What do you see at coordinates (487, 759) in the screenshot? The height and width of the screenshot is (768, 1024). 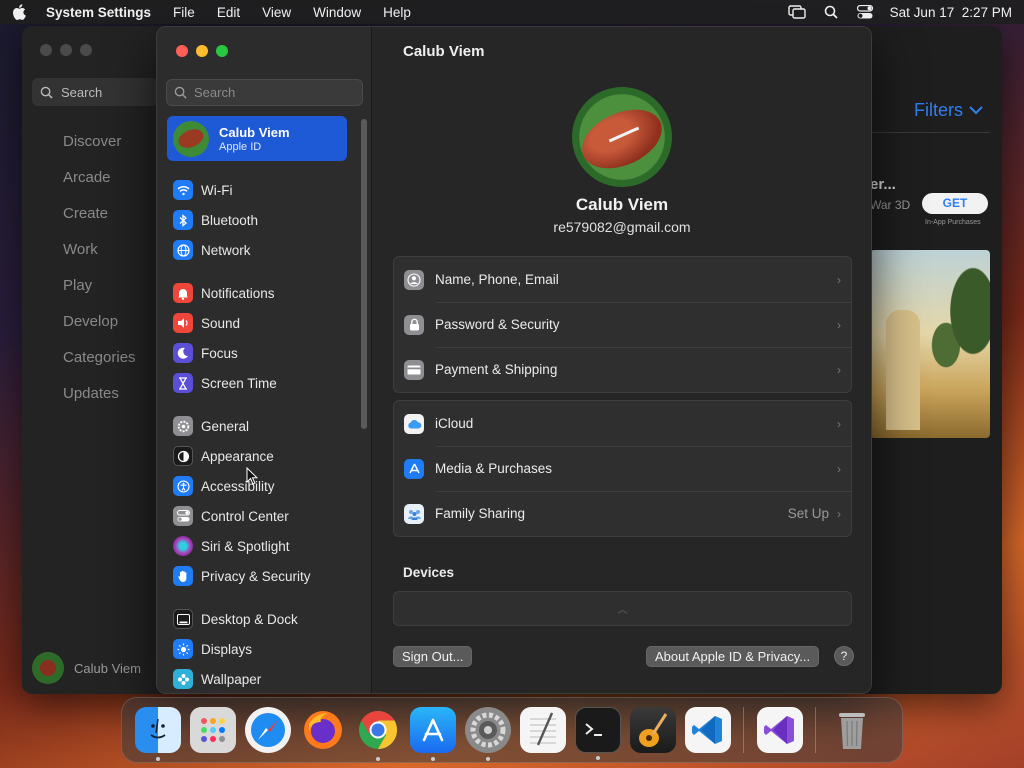 I see `running-indicator` at bounding box center [487, 759].